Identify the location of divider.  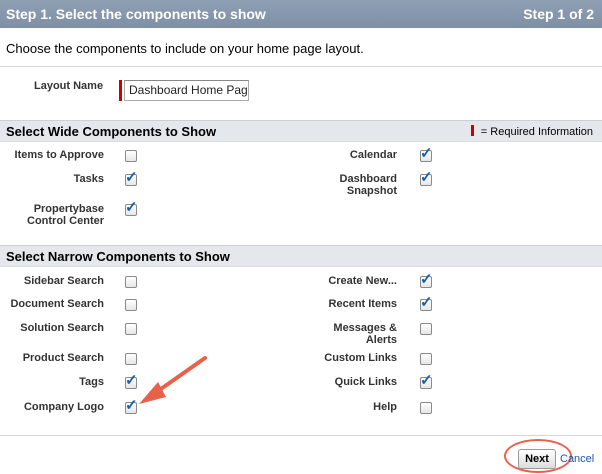
(301, 435).